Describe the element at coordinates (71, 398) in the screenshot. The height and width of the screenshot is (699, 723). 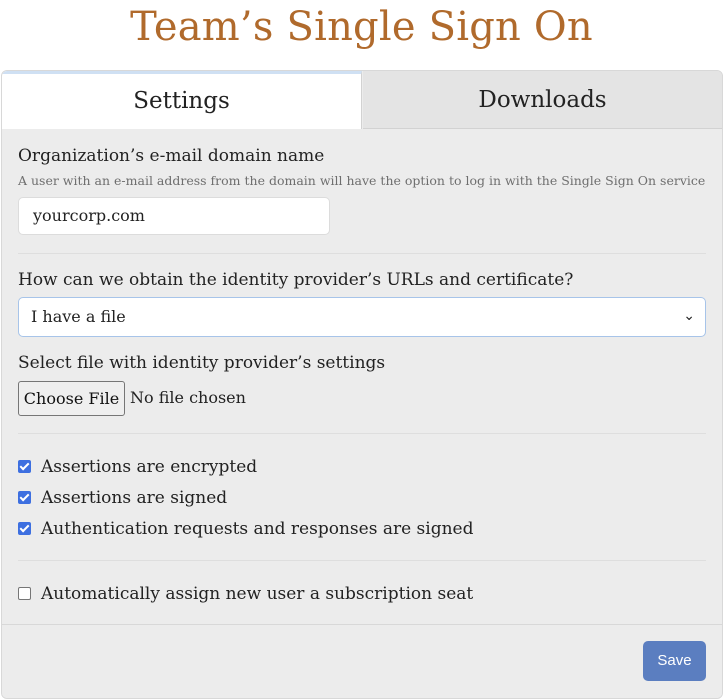
I see `choose-file-button: Choose File` at that location.